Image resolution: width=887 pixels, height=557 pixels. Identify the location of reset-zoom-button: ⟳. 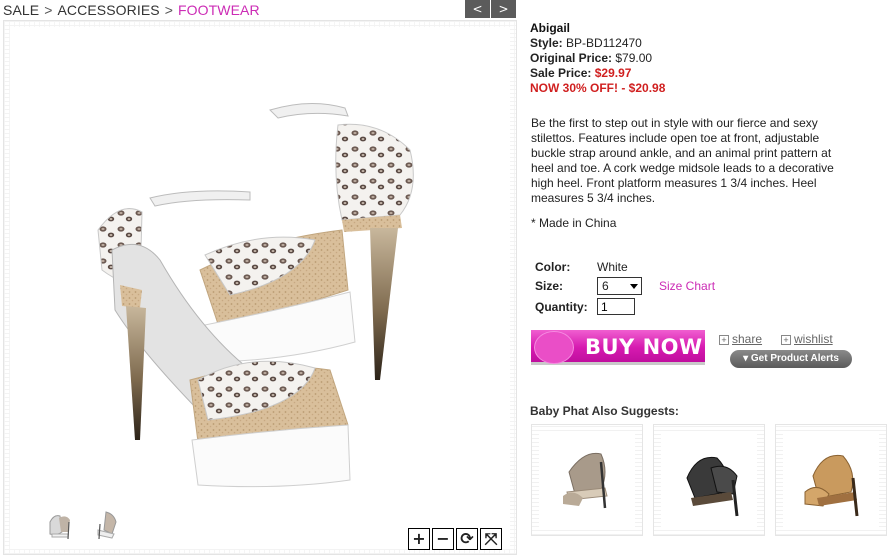
(467, 539).